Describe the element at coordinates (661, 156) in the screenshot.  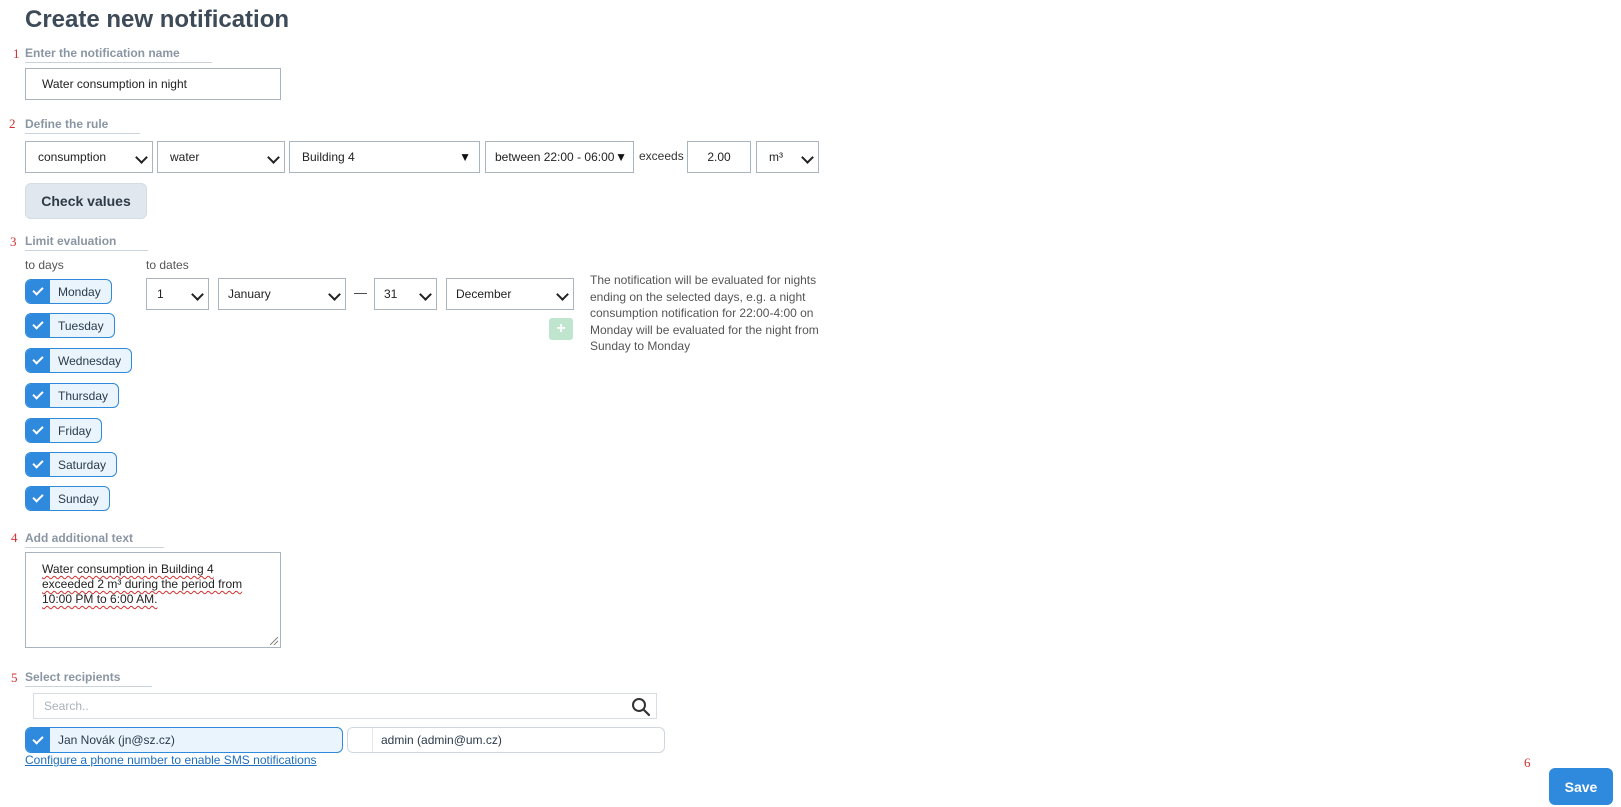
I see `exceeds-label: exceeds` at that location.